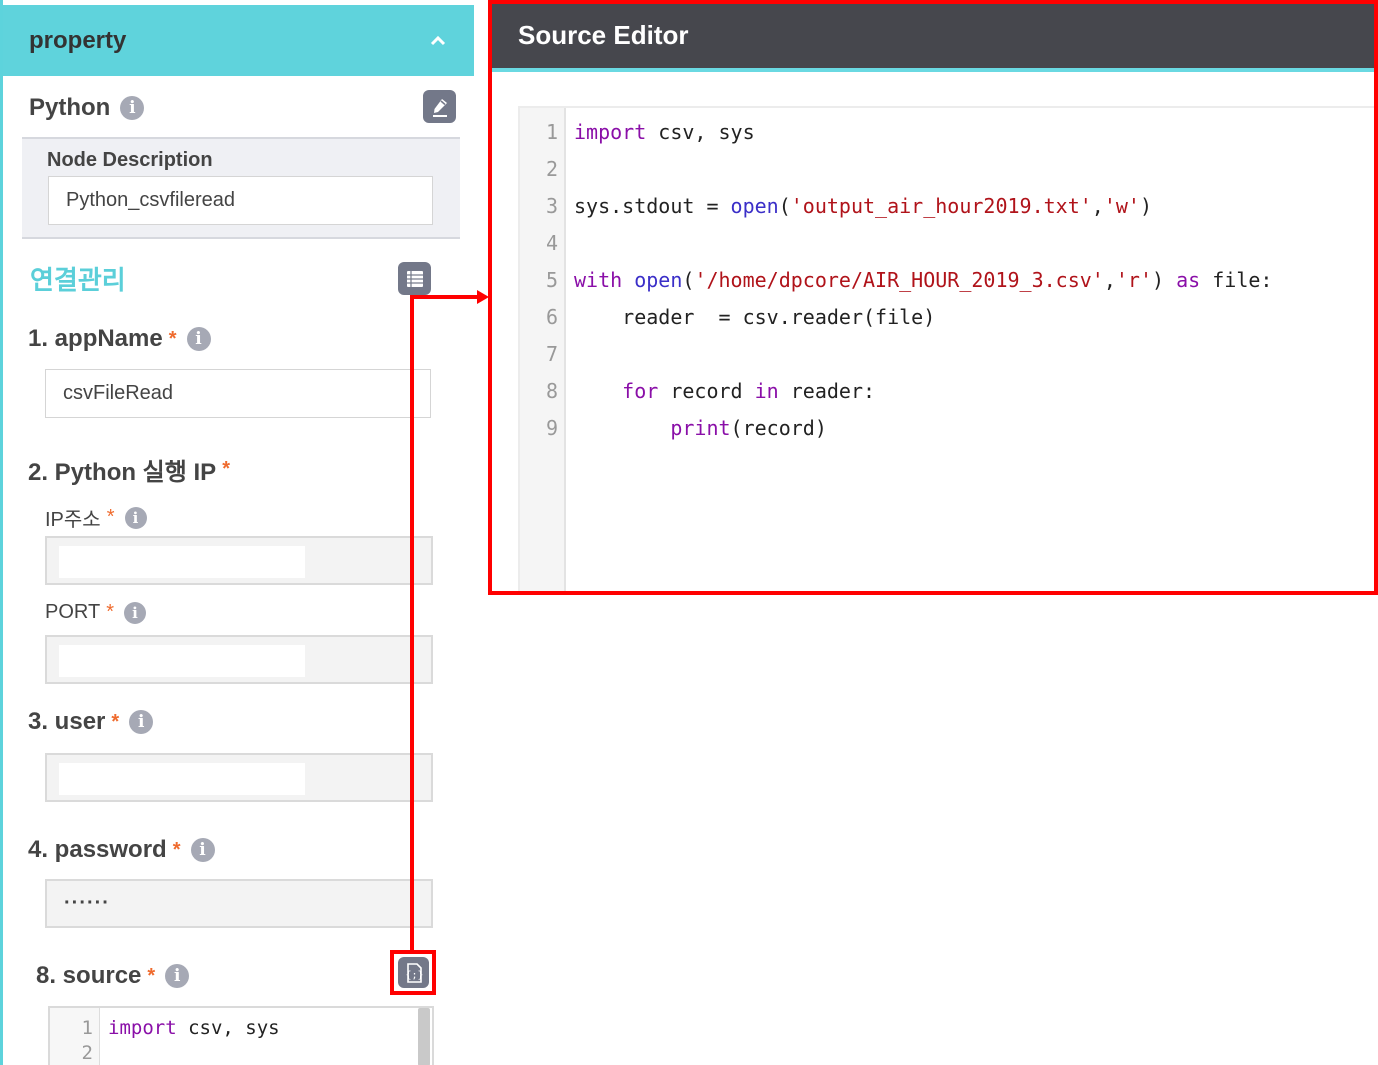 This screenshot has height=1065, width=1378. I want to click on source-editor-header: Source Editor, so click(933, 37).